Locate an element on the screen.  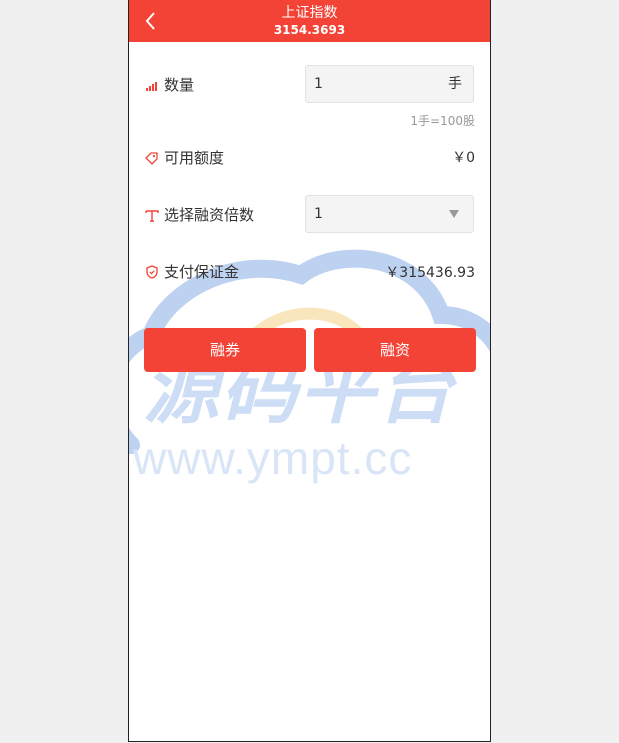
leverage-selected-value: 1 is located at coordinates (318, 214).